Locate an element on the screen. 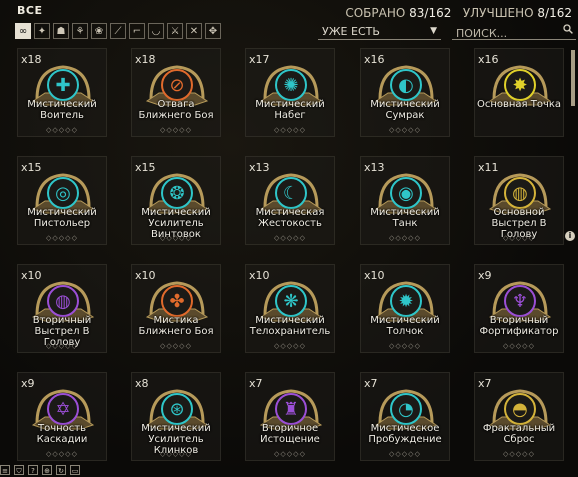  arcane-card: x10 ✹ Мистический Толчок ◇◇◇◇◇ is located at coordinates (405, 308).